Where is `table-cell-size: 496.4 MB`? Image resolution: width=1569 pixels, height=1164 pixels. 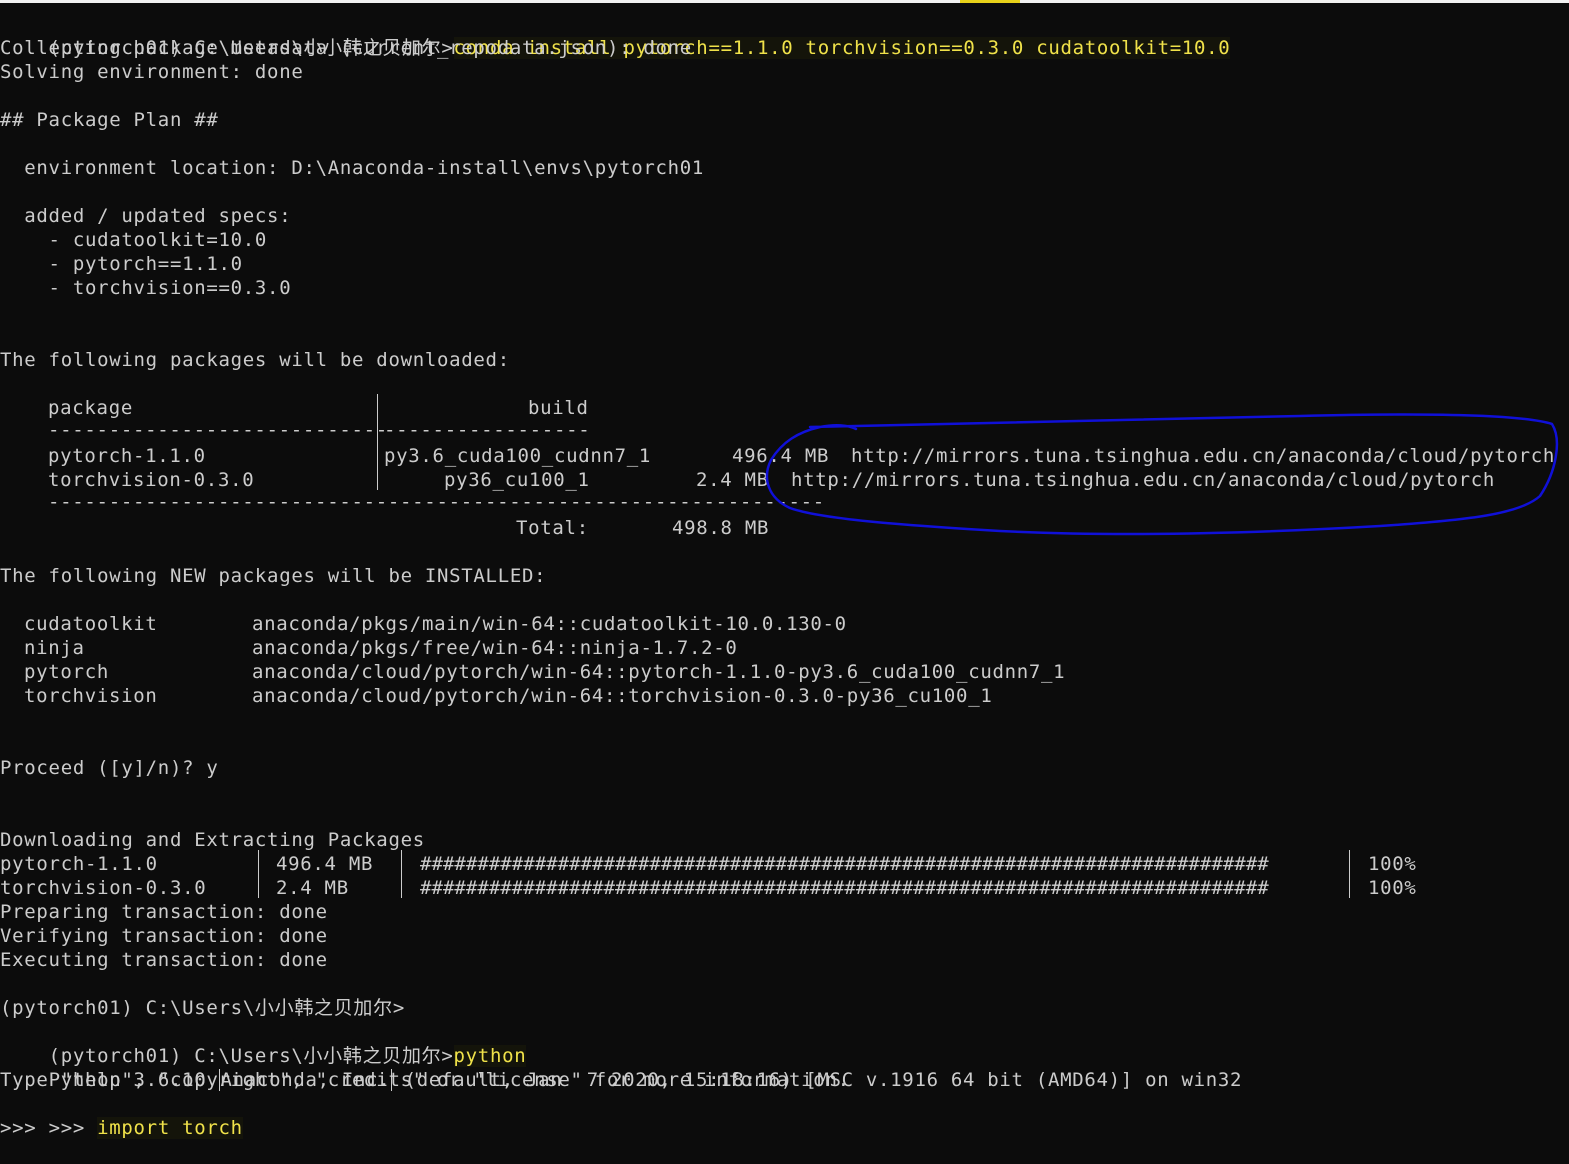 table-cell-size: 496.4 MB is located at coordinates (781, 456).